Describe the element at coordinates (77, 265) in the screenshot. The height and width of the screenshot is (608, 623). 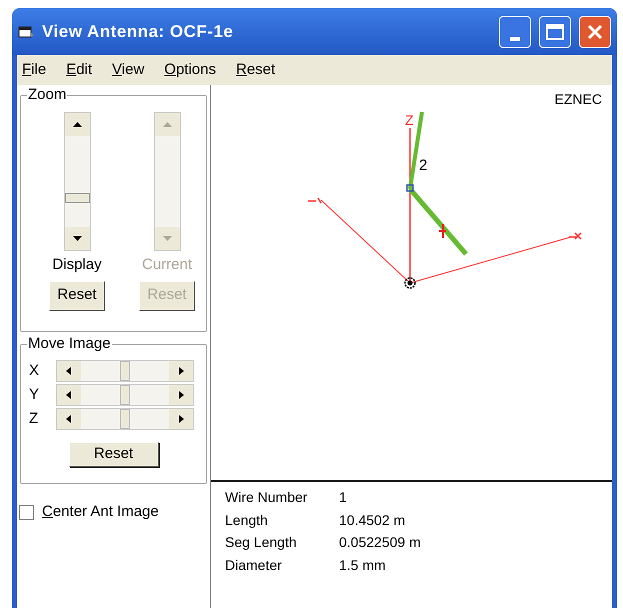
I see `scrollbar-label: Display` at that location.